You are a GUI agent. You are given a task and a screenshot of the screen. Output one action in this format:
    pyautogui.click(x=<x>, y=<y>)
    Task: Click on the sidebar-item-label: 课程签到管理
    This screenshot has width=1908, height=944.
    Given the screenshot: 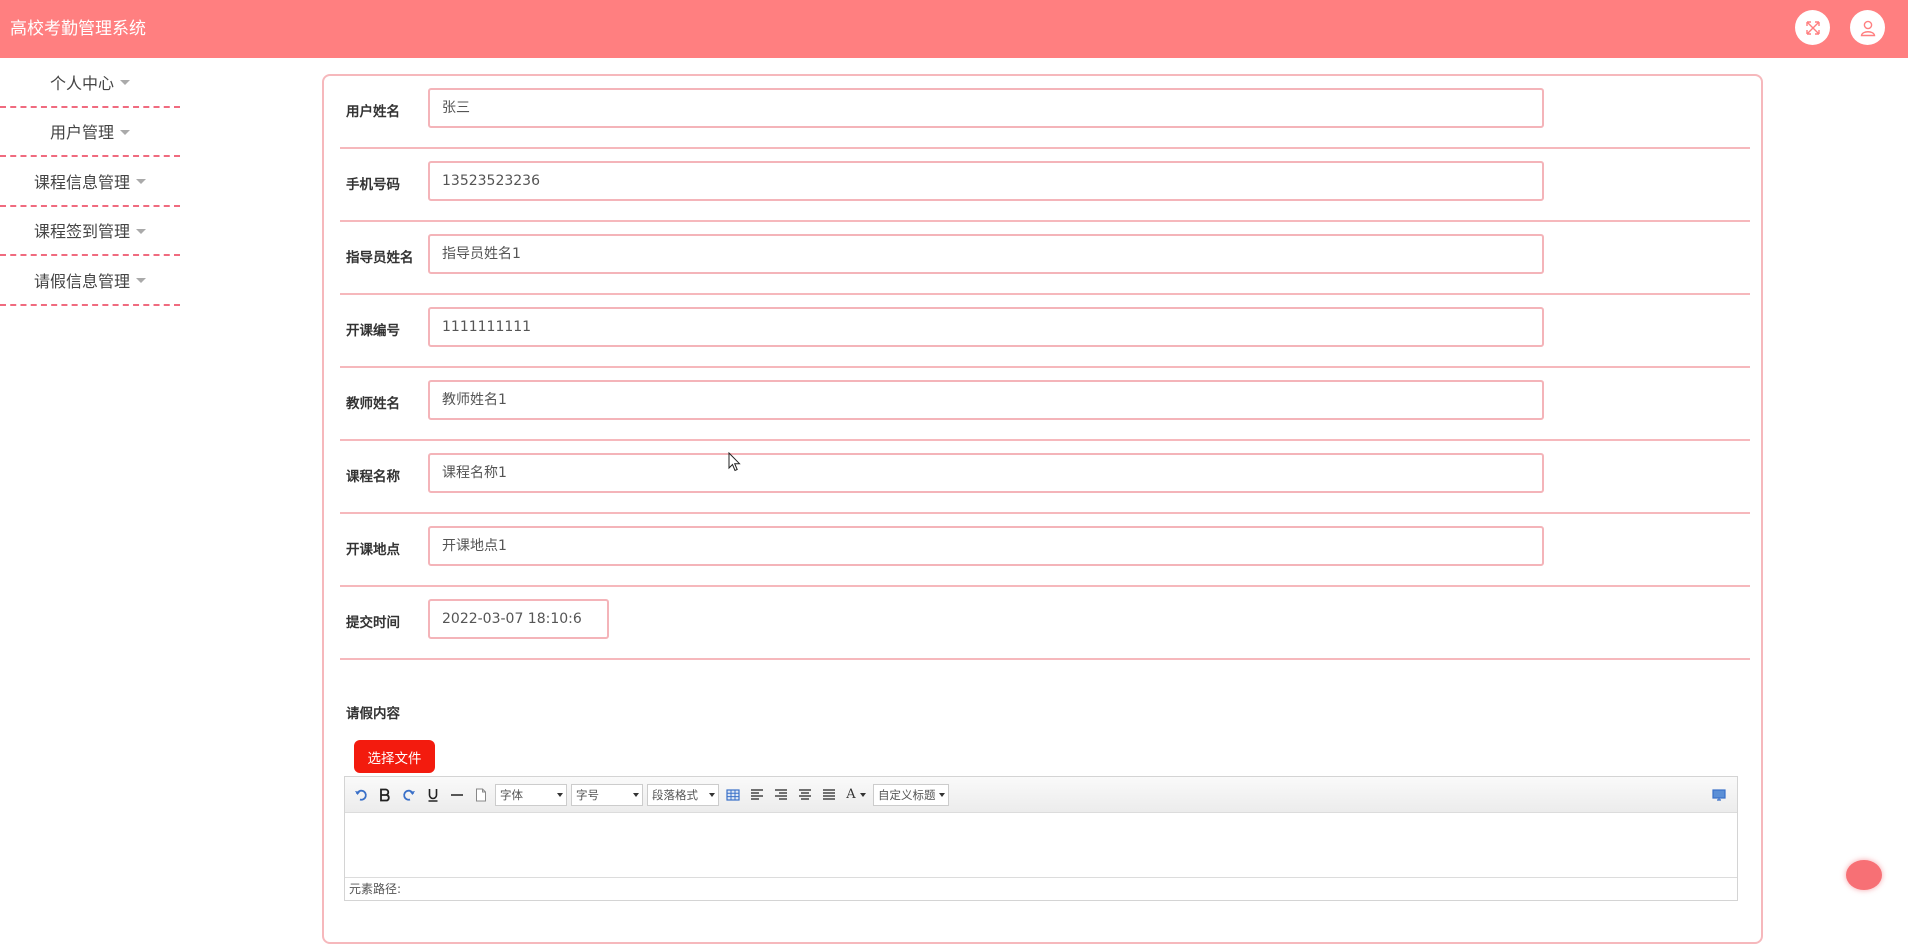 What is the action you would take?
    pyautogui.click(x=81, y=232)
    